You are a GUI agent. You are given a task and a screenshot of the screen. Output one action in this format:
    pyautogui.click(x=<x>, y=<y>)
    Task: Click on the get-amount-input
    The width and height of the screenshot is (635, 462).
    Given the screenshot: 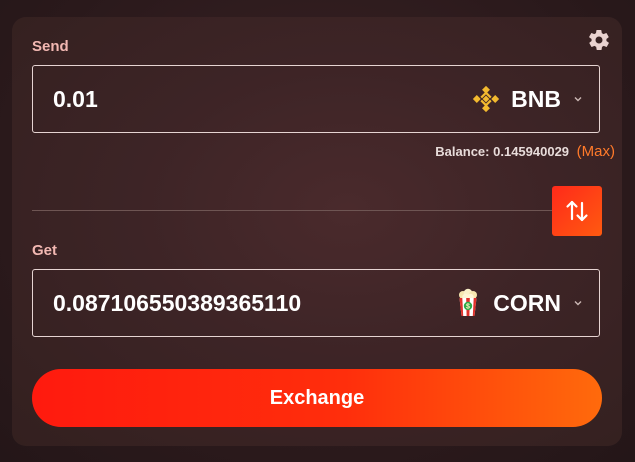 What is the action you would take?
    pyautogui.click(x=243, y=303)
    